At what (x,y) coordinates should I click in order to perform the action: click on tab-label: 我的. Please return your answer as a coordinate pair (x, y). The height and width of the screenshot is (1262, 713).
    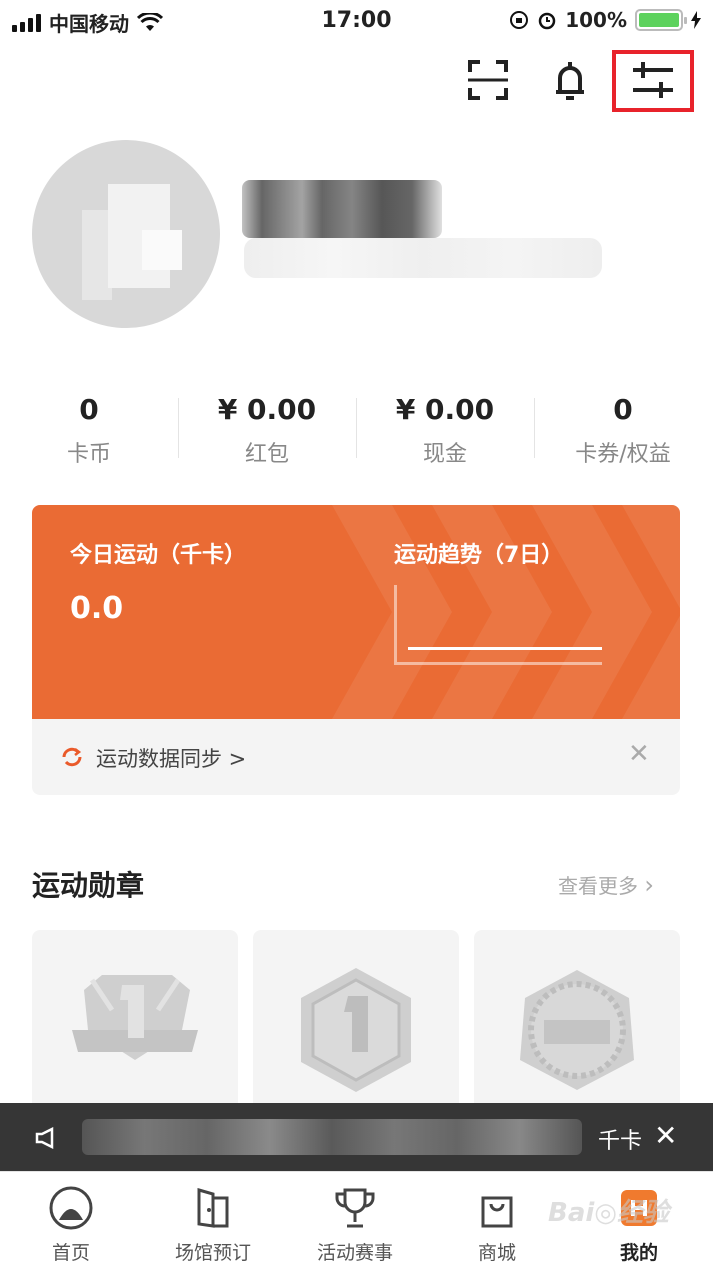
    Looking at the image, I should click on (638, 1252).